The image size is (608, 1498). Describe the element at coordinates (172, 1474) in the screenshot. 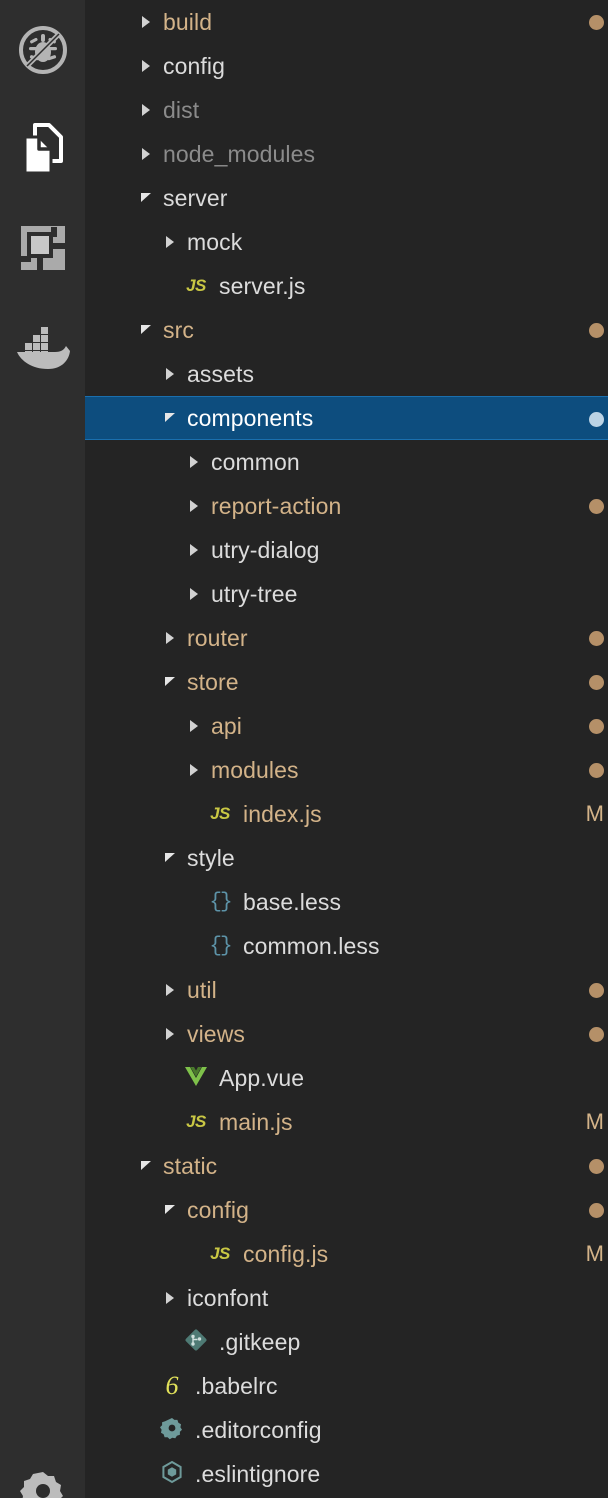

I see `eslint-file-icon` at that location.